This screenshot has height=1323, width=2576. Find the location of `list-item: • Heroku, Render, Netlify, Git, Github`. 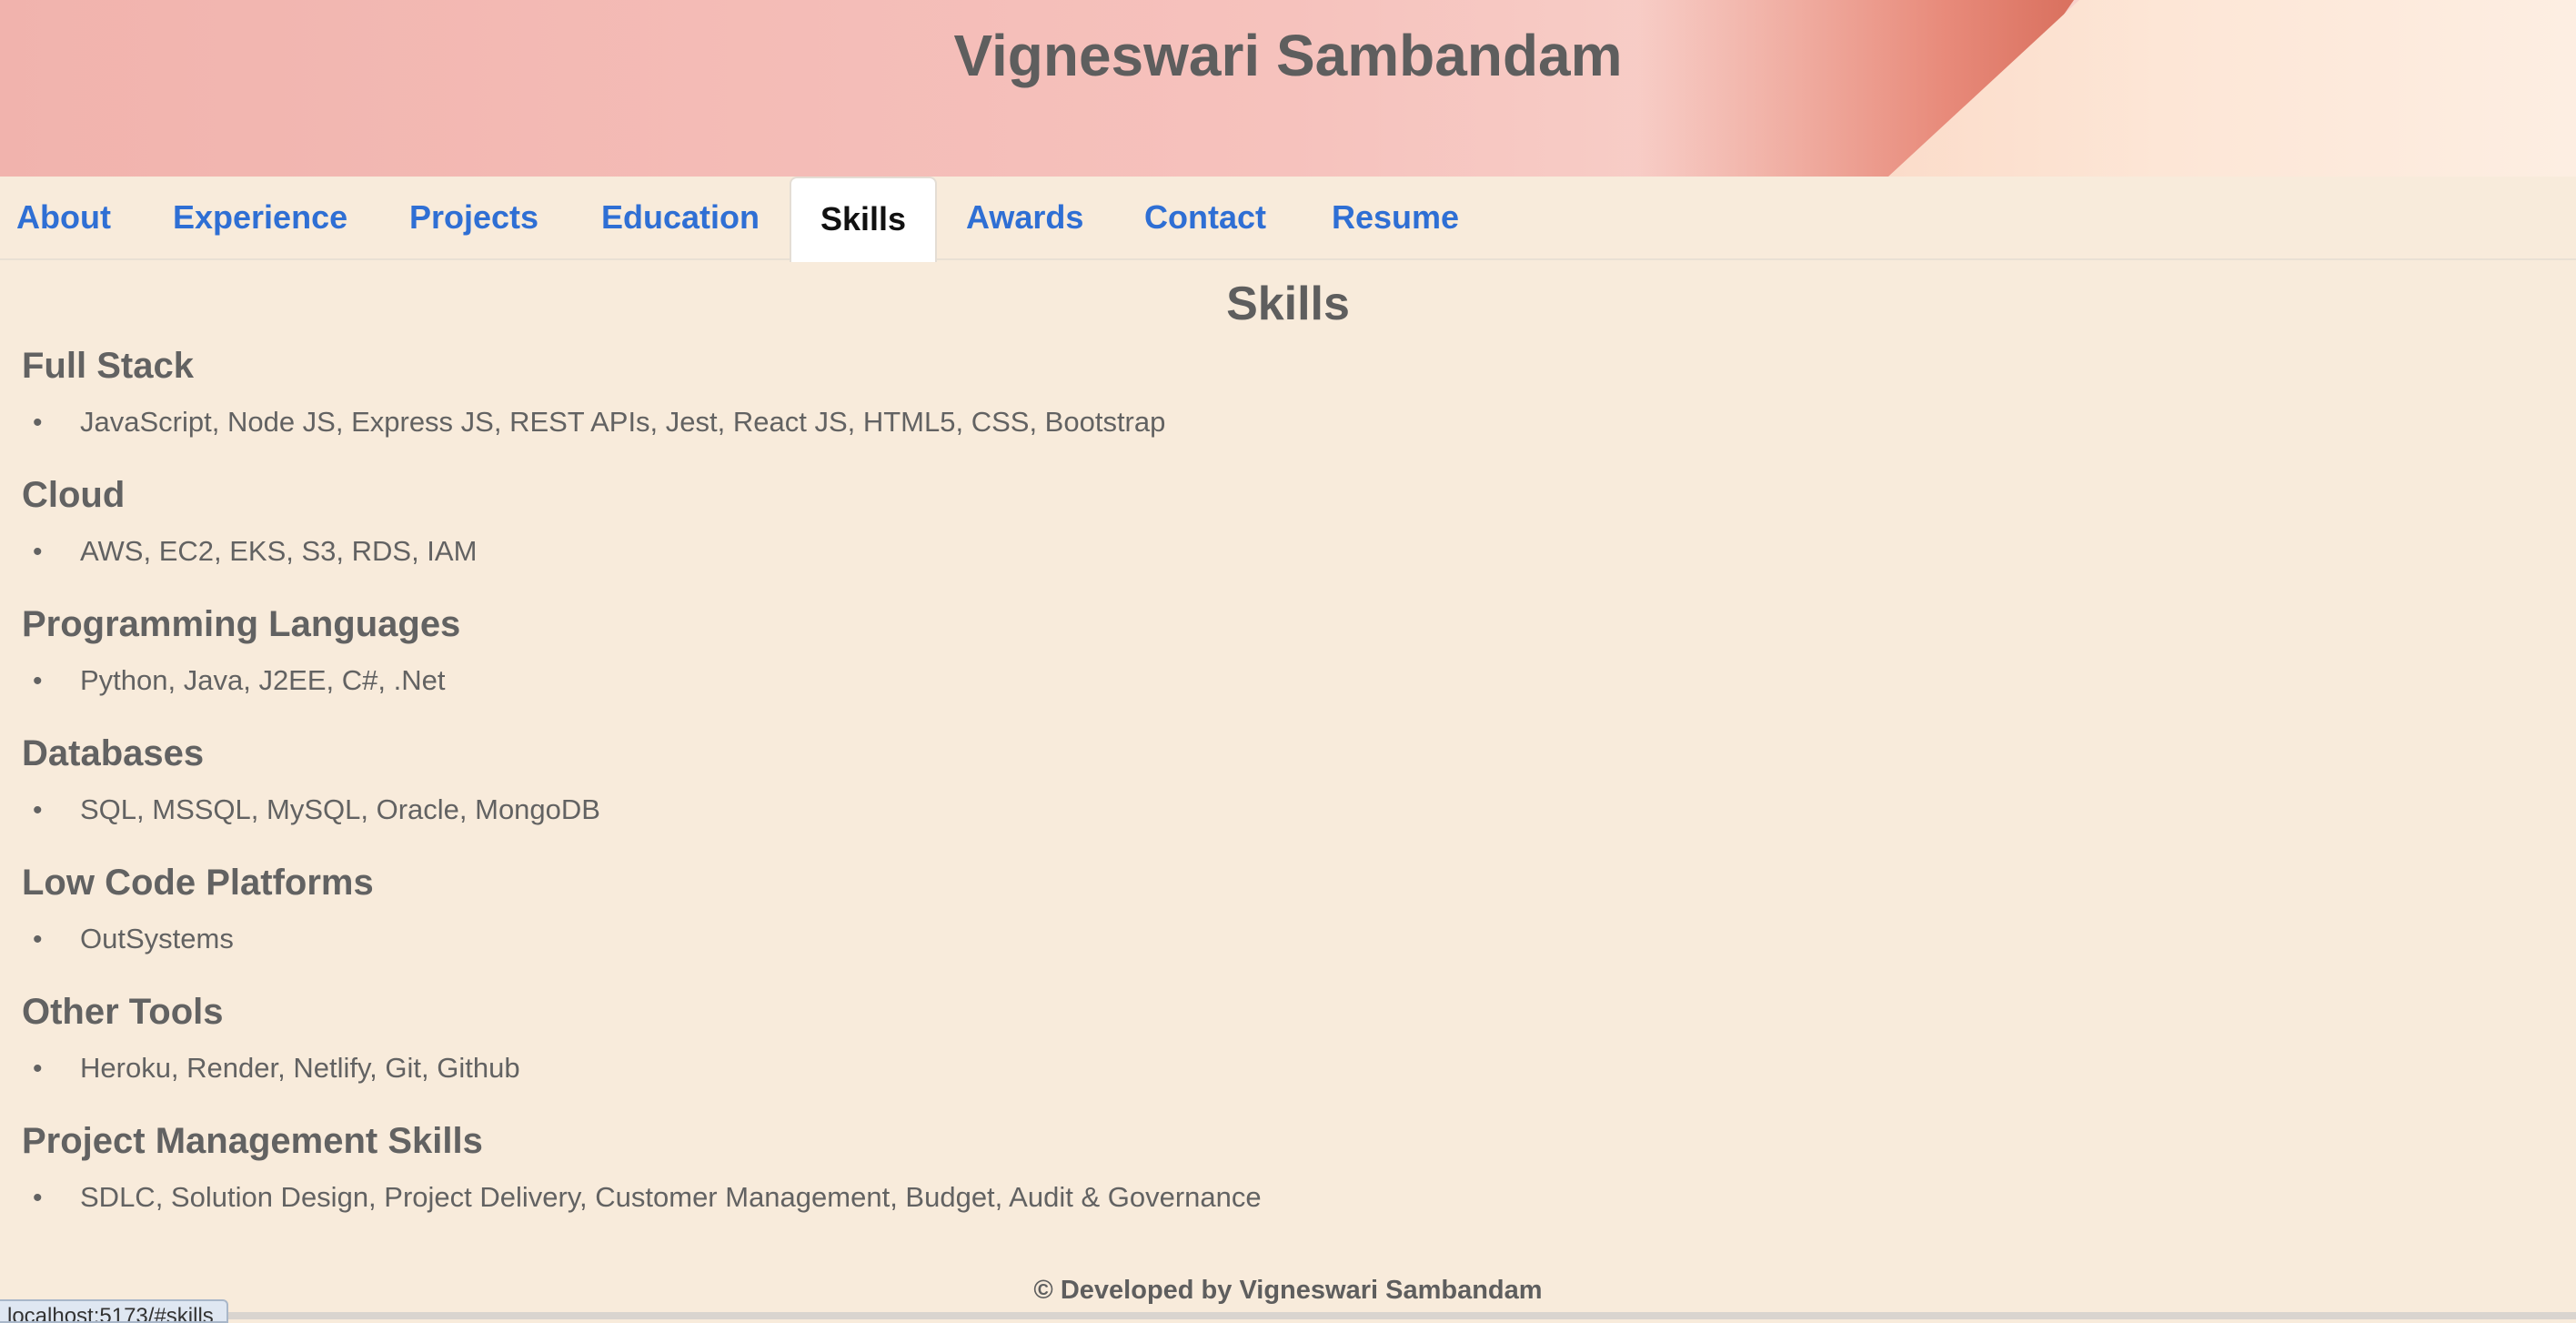

list-item: • Heroku, Render, Netlify, Git, Github is located at coordinates (276, 1068).